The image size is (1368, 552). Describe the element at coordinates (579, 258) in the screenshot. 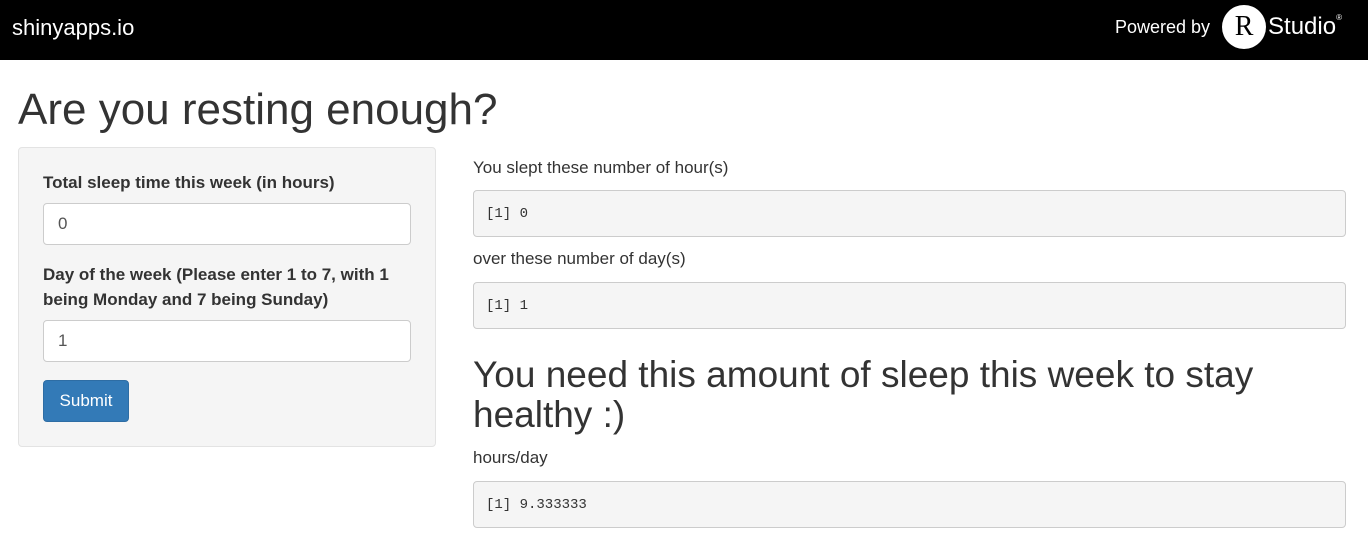

I see `days-label: over these number of day(s)` at that location.